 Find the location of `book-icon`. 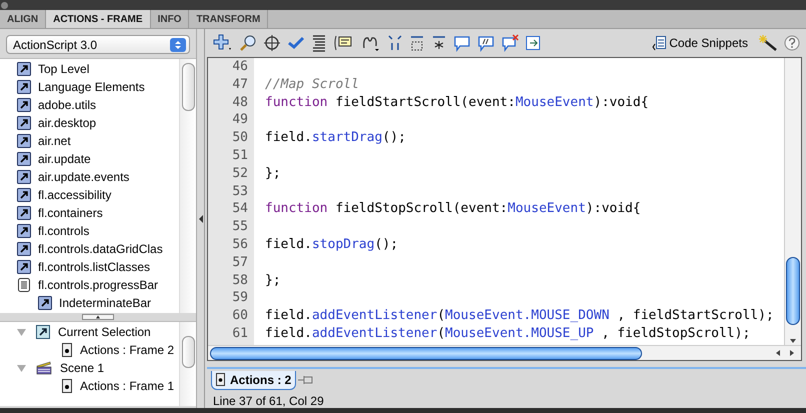

book-icon is located at coordinates (24, 285).